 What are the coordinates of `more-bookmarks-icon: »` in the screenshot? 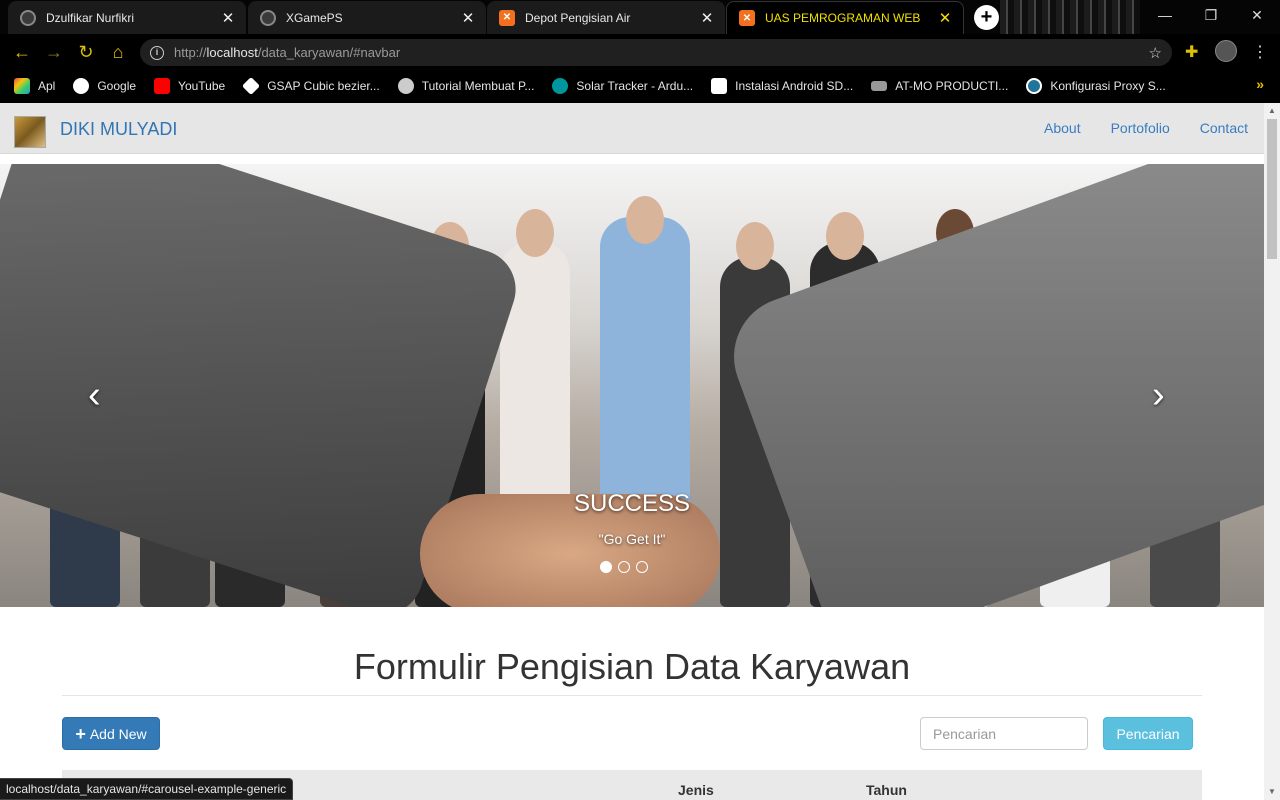 It's located at (1260, 84).